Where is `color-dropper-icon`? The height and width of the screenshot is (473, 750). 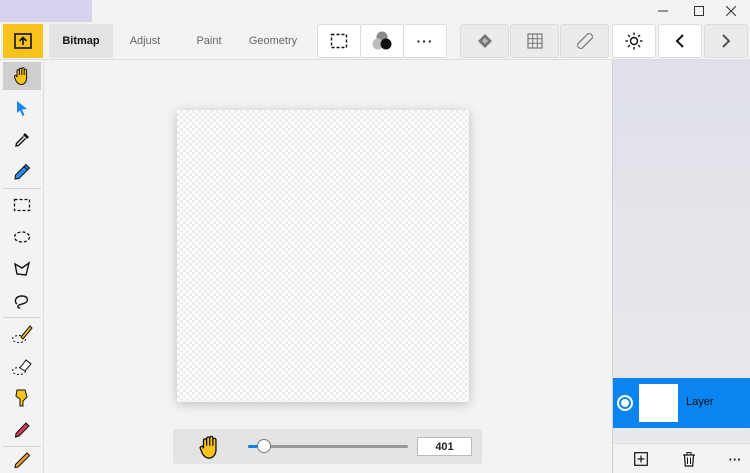
color-dropper-icon is located at coordinates (22, 171).